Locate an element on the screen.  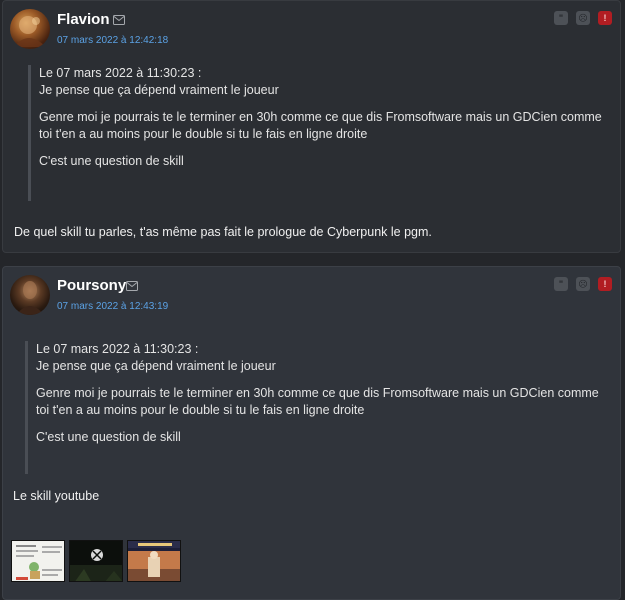
fallout-cover-thumbnail is located at coordinates (154, 561).